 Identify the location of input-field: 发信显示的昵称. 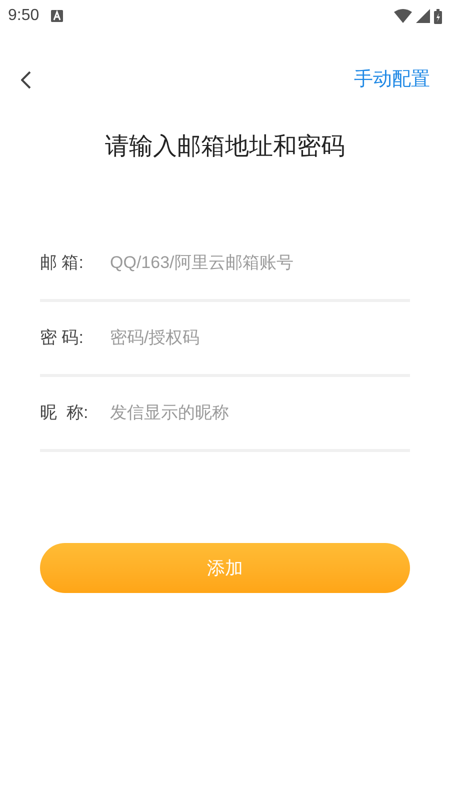
(260, 413).